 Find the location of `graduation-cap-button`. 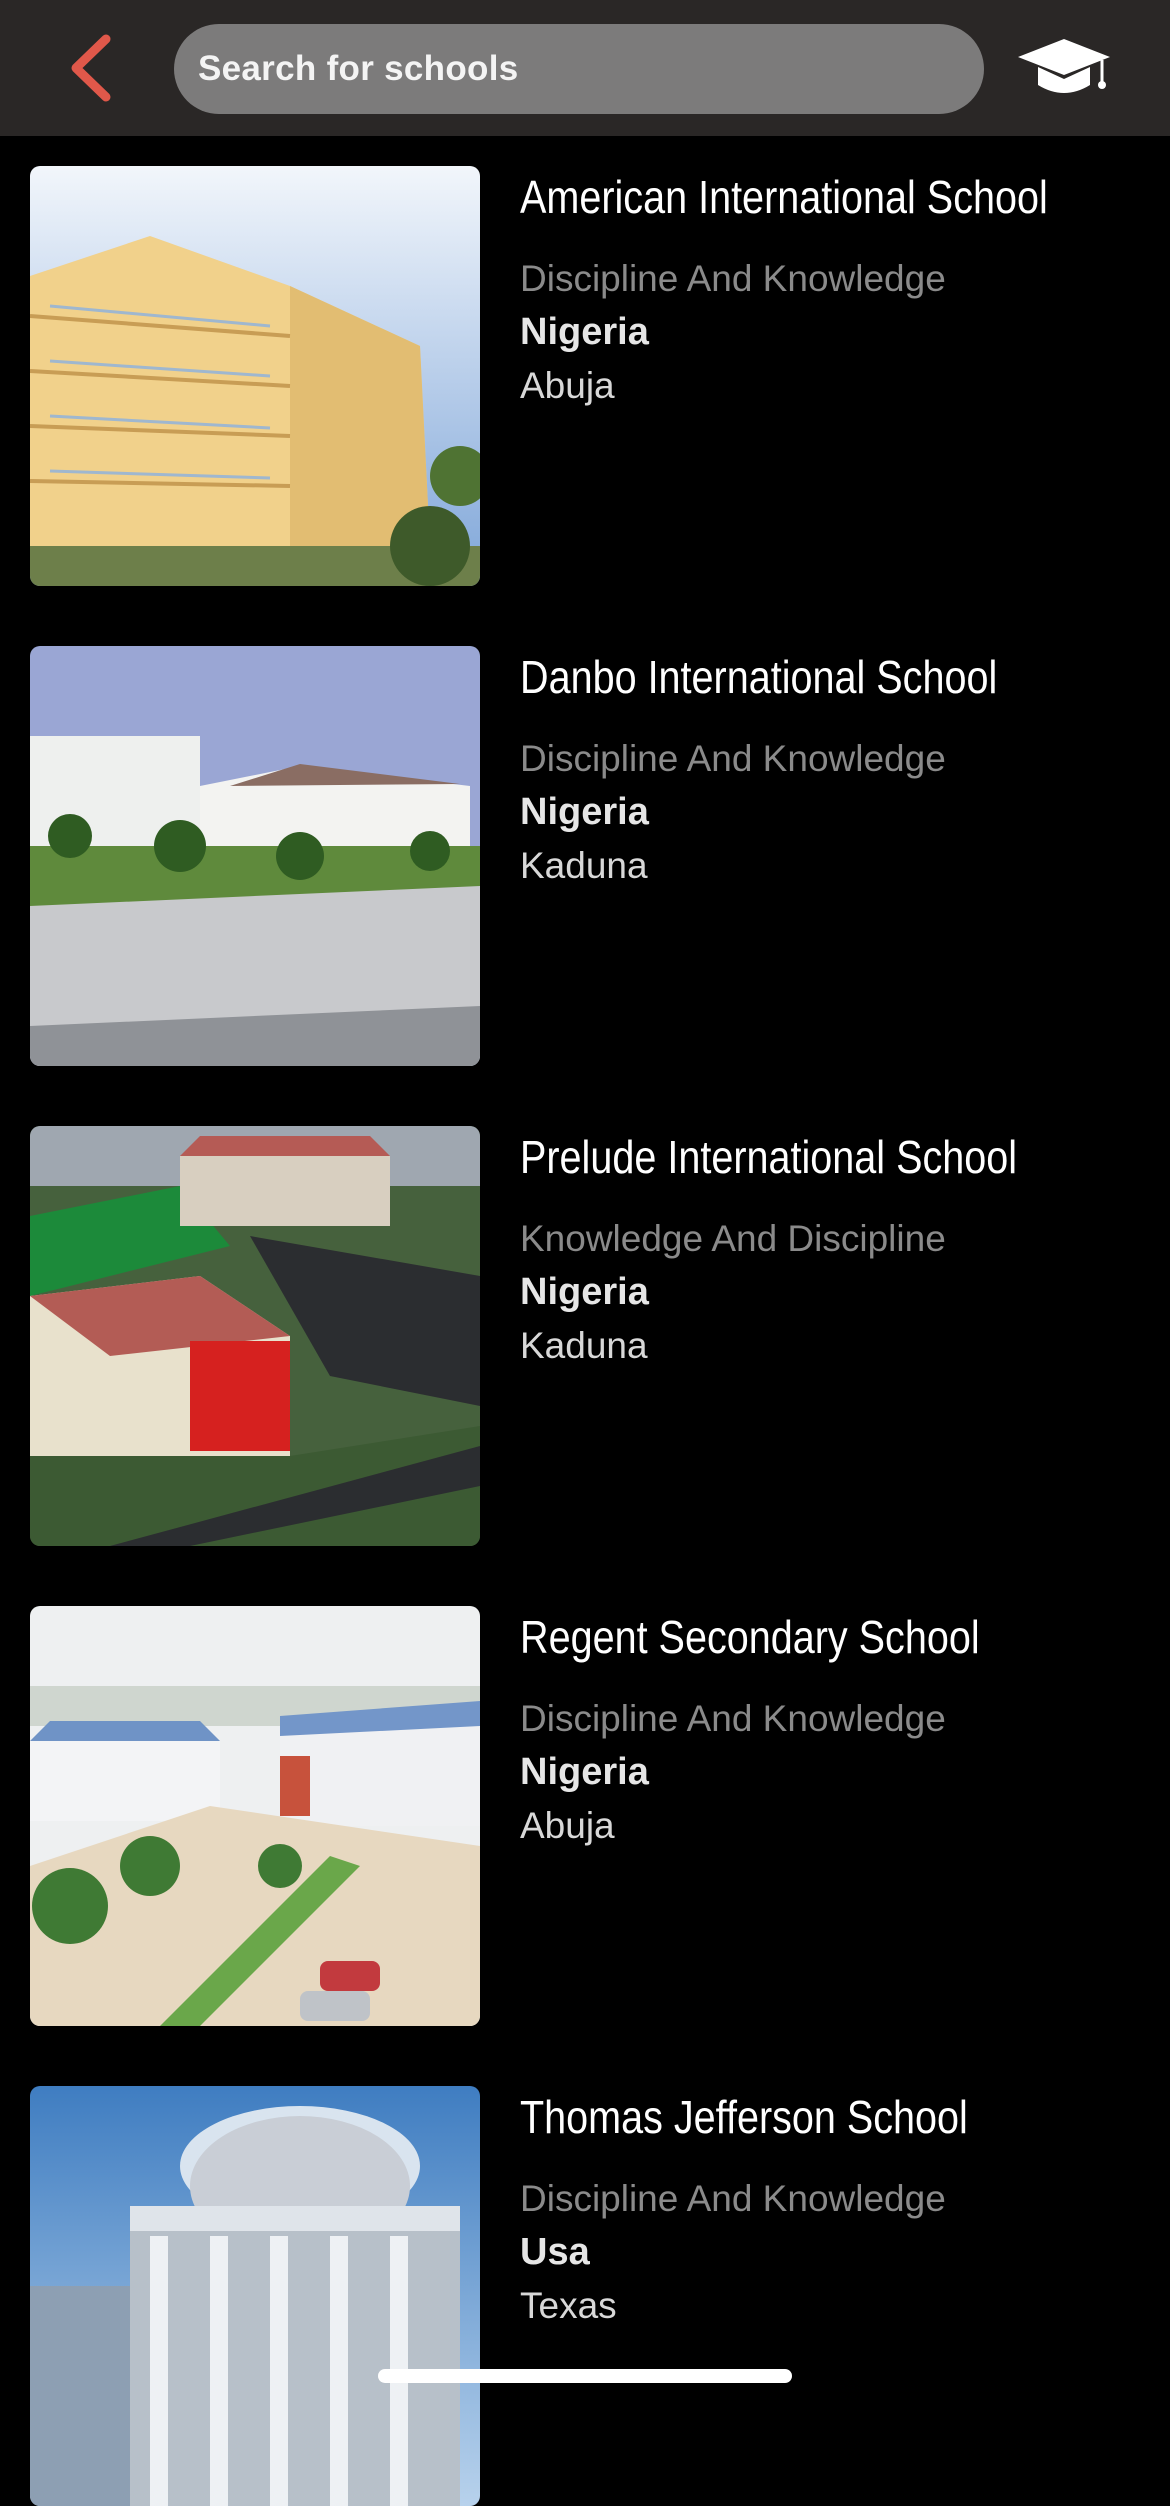

graduation-cap-button is located at coordinates (1064, 68).